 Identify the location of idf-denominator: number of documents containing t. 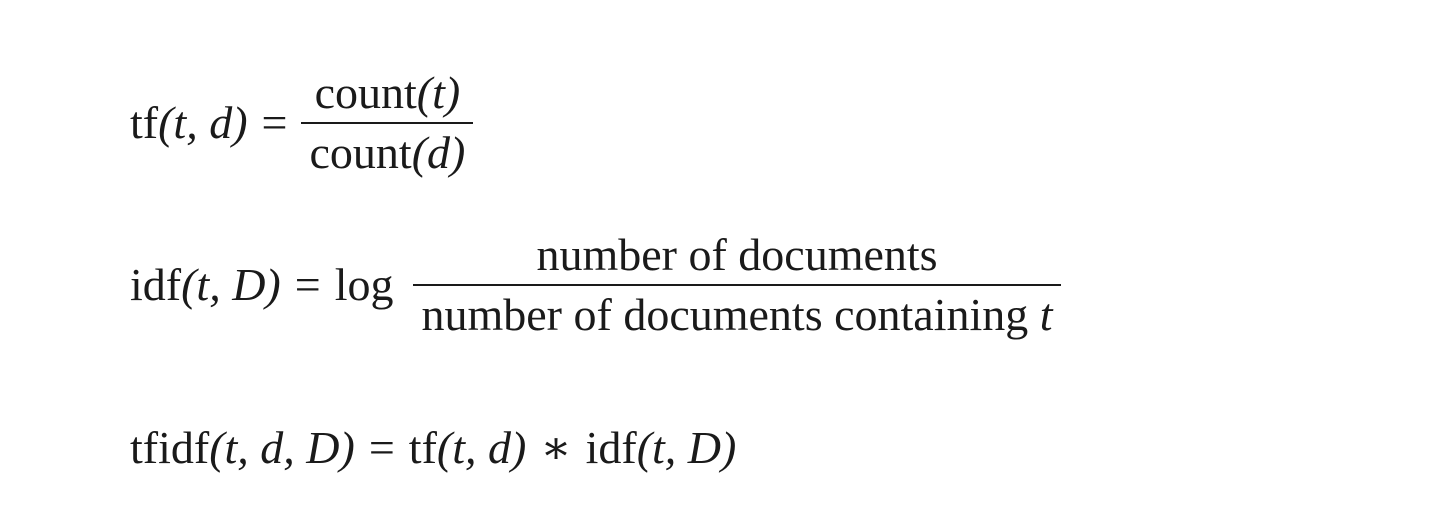
(736, 312).